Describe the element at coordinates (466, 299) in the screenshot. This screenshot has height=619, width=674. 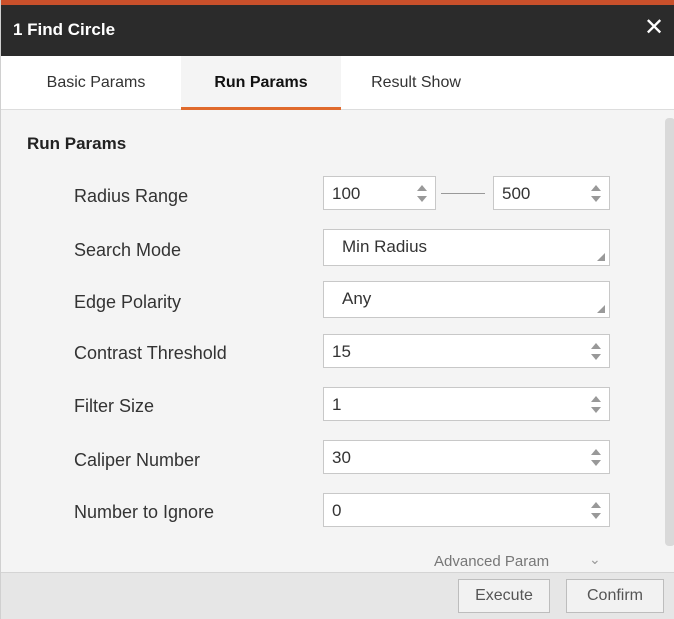
I see `edge-polarity-select: Any` at that location.